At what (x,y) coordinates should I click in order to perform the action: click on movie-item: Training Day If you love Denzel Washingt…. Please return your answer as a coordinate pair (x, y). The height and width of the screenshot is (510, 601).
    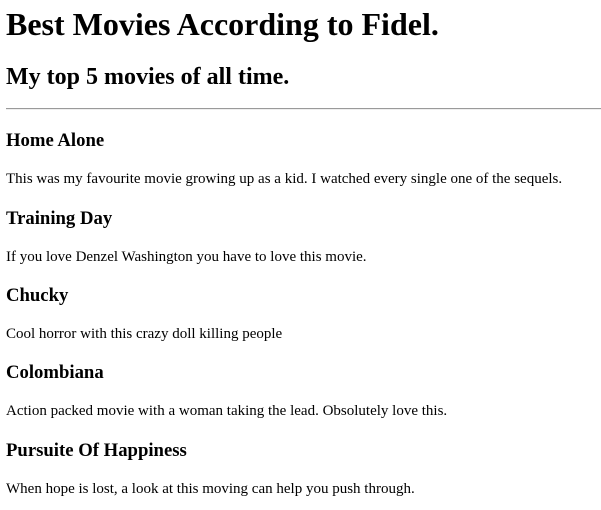
    Looking at the image, I should click on (303, 236).